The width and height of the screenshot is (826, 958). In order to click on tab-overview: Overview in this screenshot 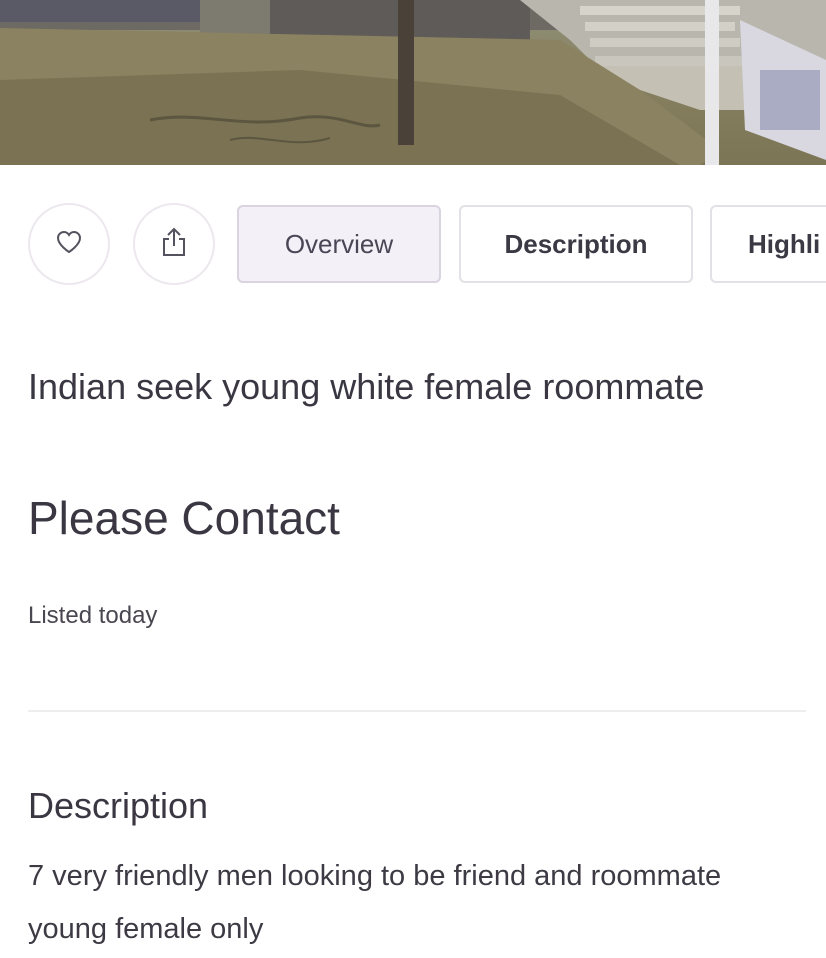, I will do `click(339, 244)`.